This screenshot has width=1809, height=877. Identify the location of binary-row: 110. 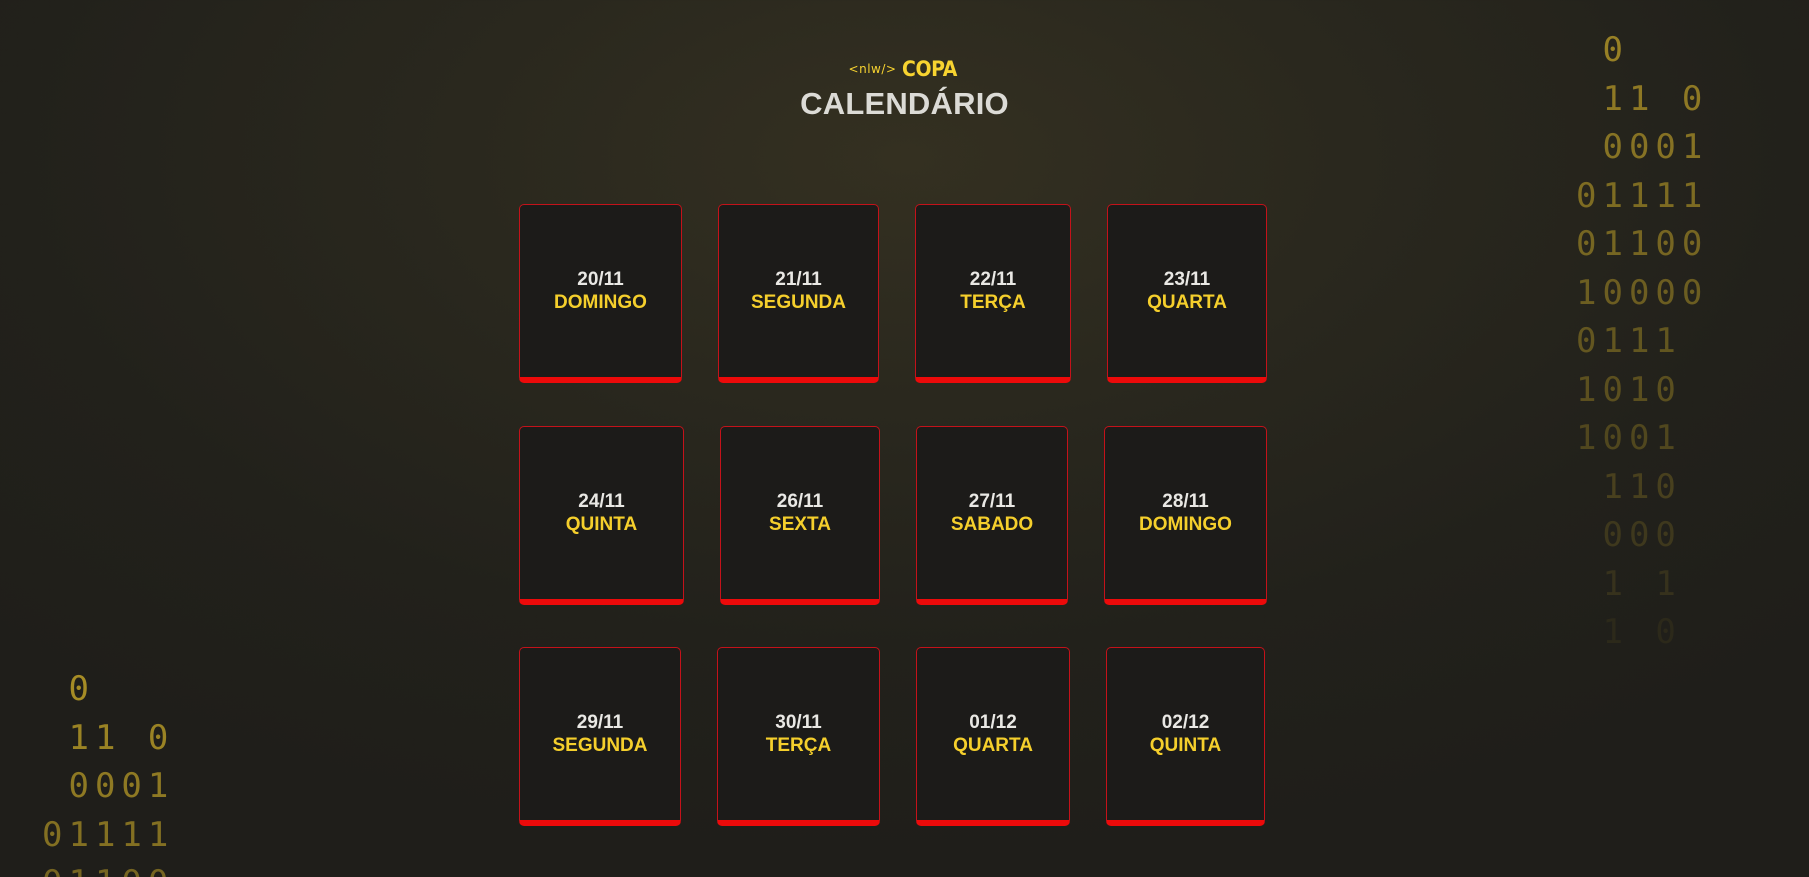
(1642, 486).